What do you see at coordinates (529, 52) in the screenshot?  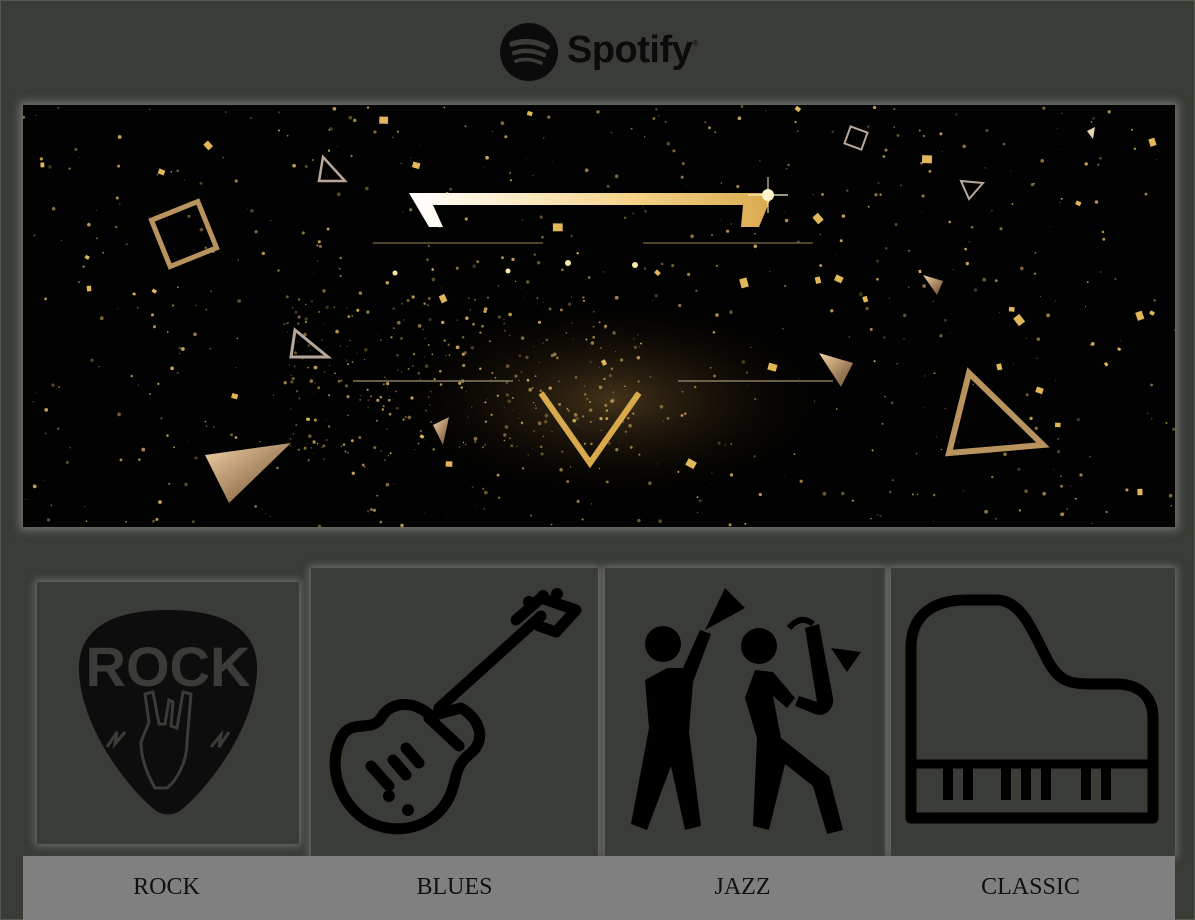 I see `spotify-logo-icon` at bounding box center [529, 52].